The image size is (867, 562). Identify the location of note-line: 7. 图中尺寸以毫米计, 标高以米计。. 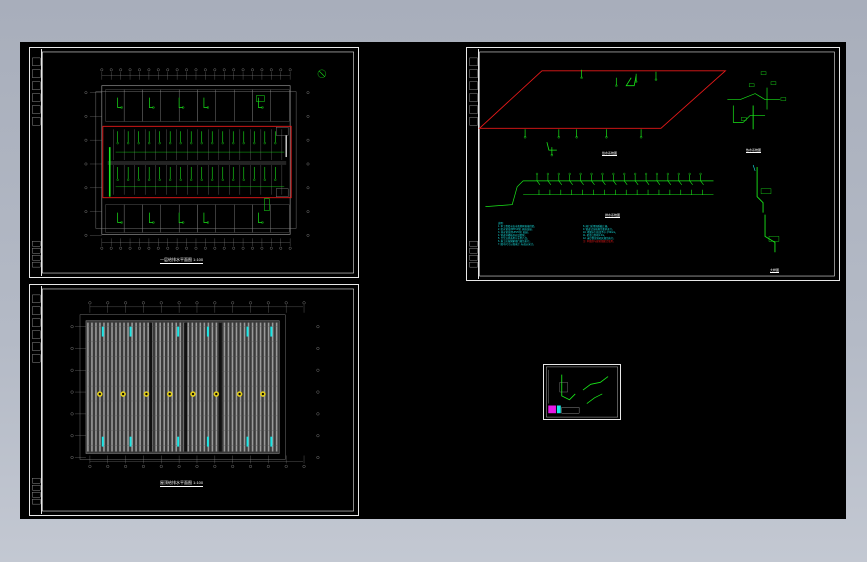
(517, 244).